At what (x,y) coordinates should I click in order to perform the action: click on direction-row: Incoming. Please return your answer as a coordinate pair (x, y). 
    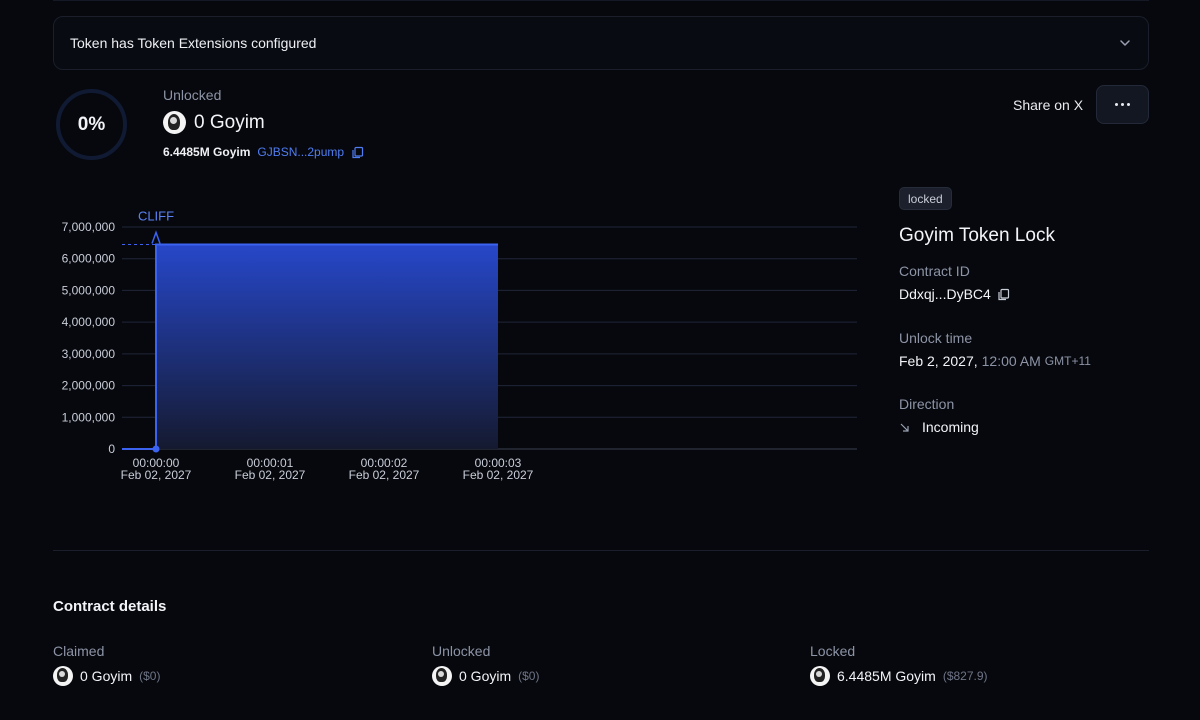
    Looking at the image, I should click on (939, 427).